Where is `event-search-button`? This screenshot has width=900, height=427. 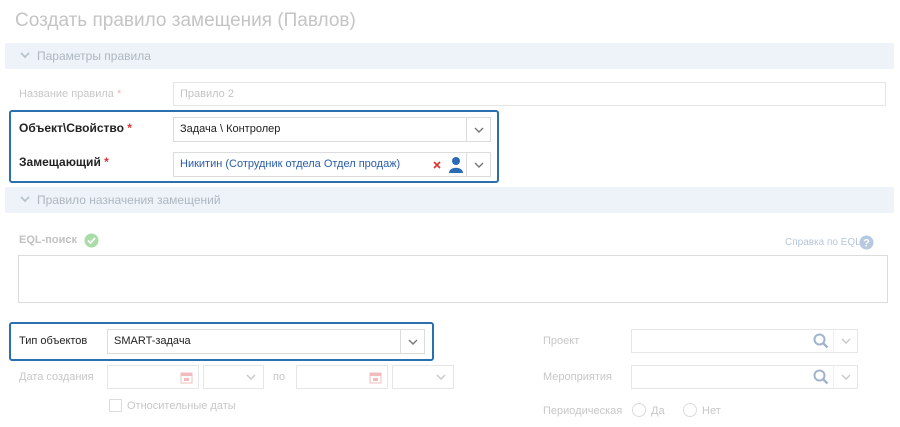
event-search-button is located at coordinates (821, 377).